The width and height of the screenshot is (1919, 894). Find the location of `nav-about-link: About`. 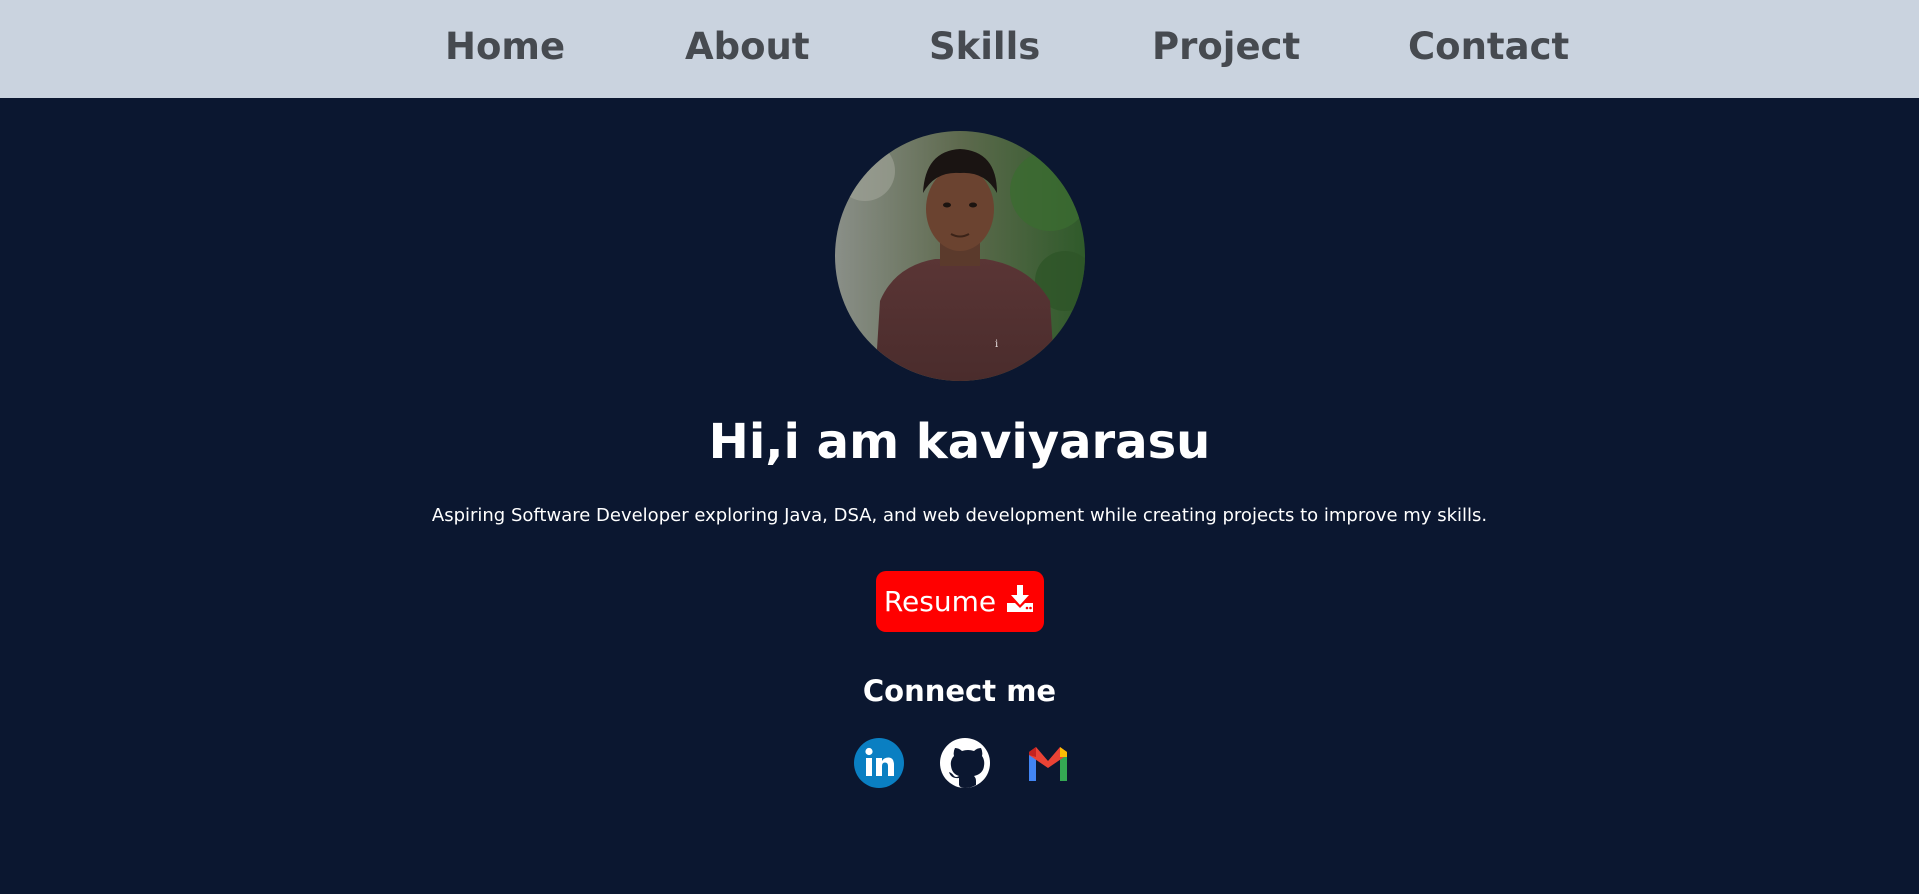

nav-about-link: About is located at coordinates (747, 46).